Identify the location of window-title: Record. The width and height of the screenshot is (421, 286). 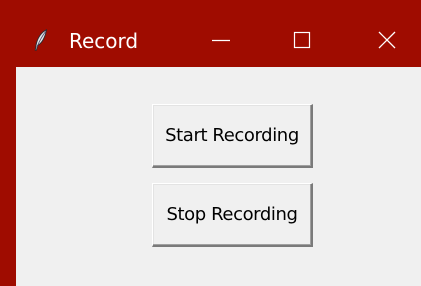
(104, 41).